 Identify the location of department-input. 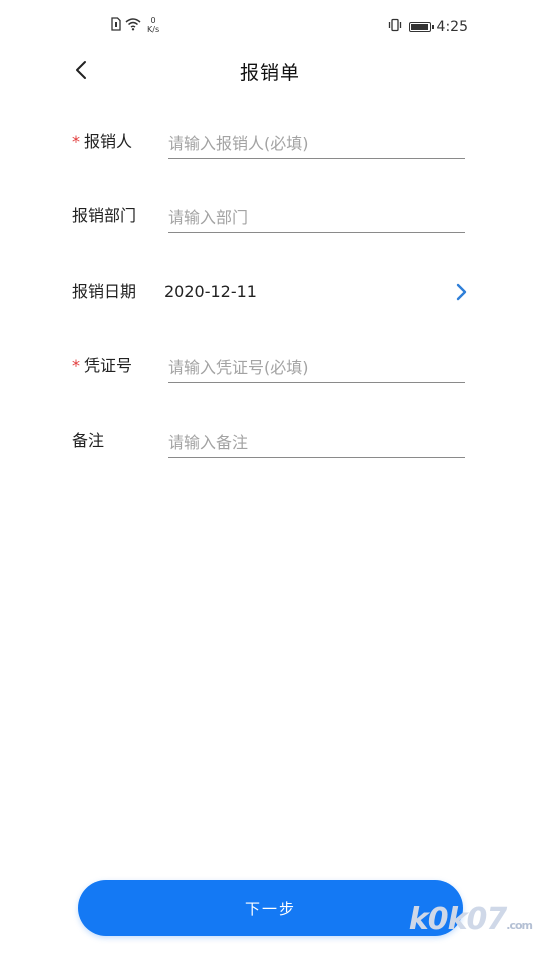
(316, 217).